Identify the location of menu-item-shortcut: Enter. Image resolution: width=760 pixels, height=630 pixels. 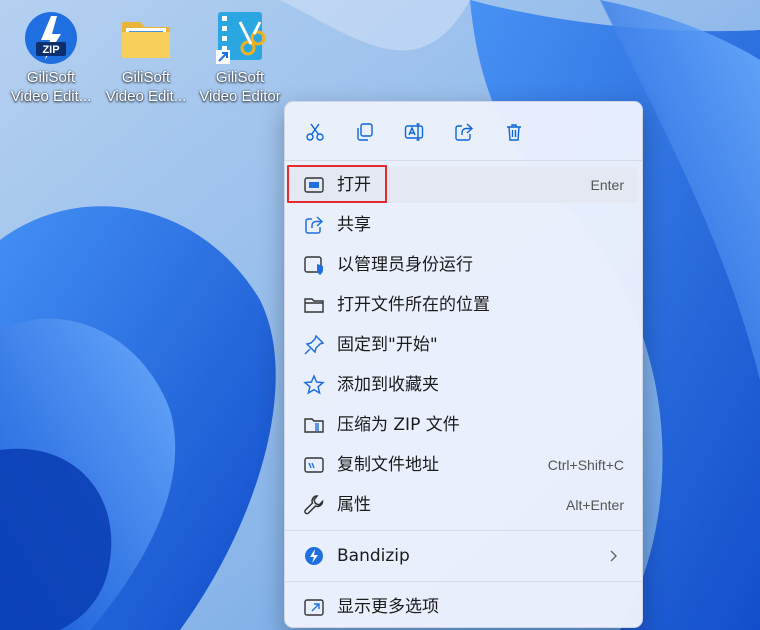
(607, 185).